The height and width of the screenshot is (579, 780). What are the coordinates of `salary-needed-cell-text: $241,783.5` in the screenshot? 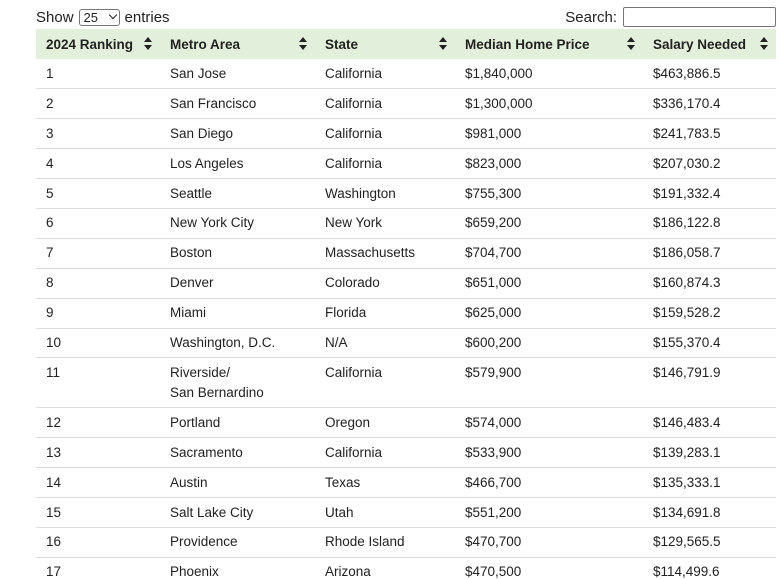 It's located at (687, 133).